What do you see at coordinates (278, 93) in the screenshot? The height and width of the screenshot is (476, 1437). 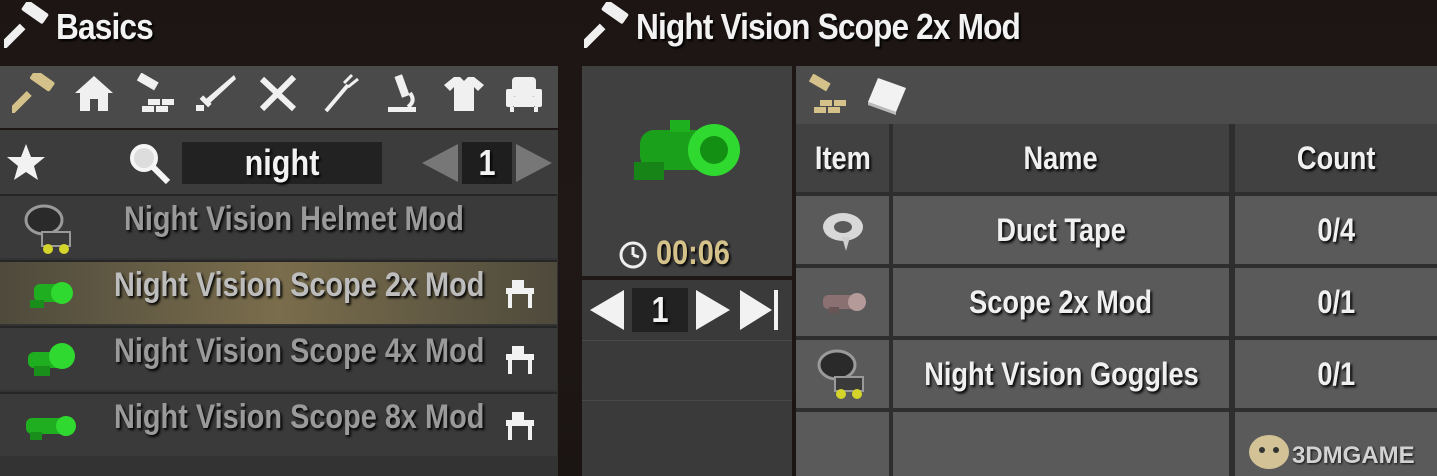 I see `category-tools-icon` at bounding box center [278, 93].